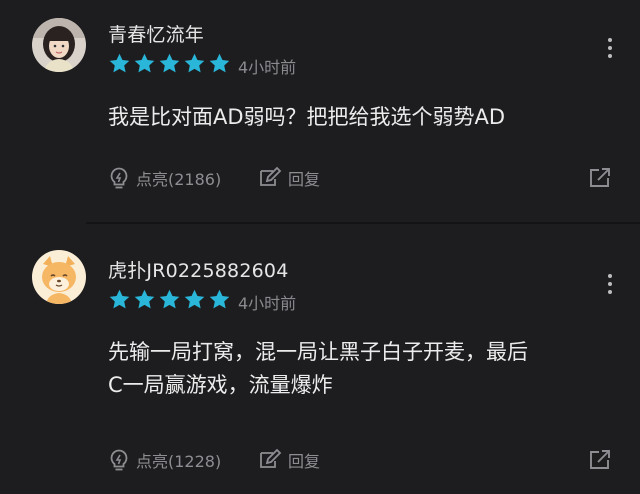  I want to click on comment-text: 先输一局打窝，混一局让黑子白子开麦，最后 C一局赢游戏，流量爆炸, so click(358, 369).